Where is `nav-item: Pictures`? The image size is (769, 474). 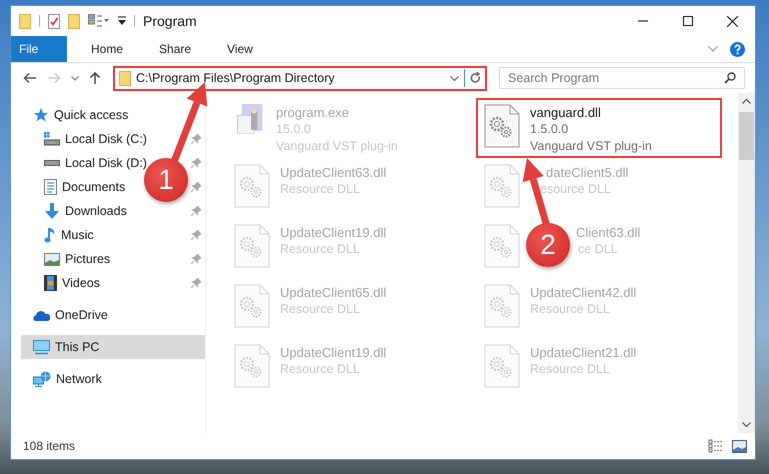 nav-item: Pictures is located at coordinates (87, 259).